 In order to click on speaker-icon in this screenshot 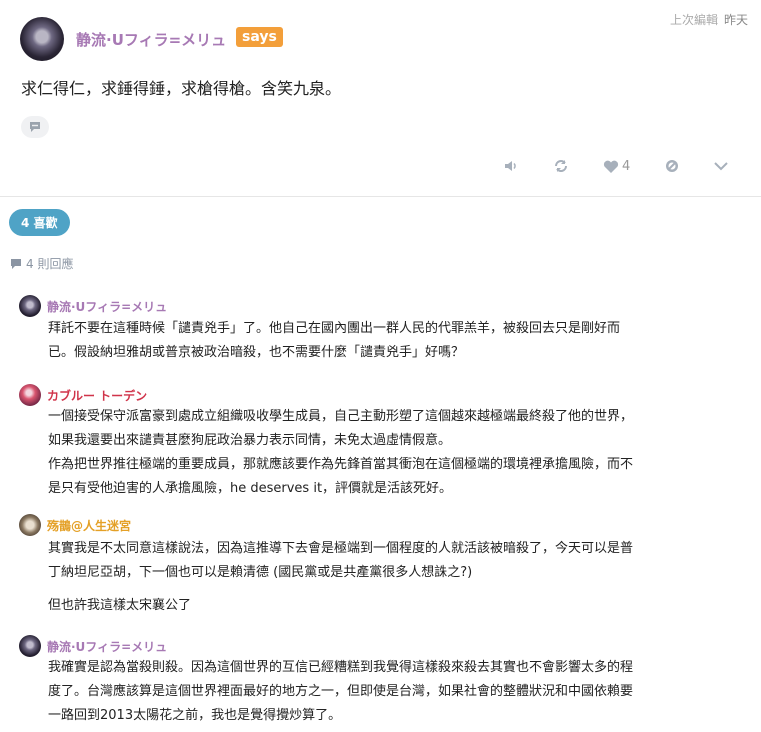, I will do `click(510, 166)`.